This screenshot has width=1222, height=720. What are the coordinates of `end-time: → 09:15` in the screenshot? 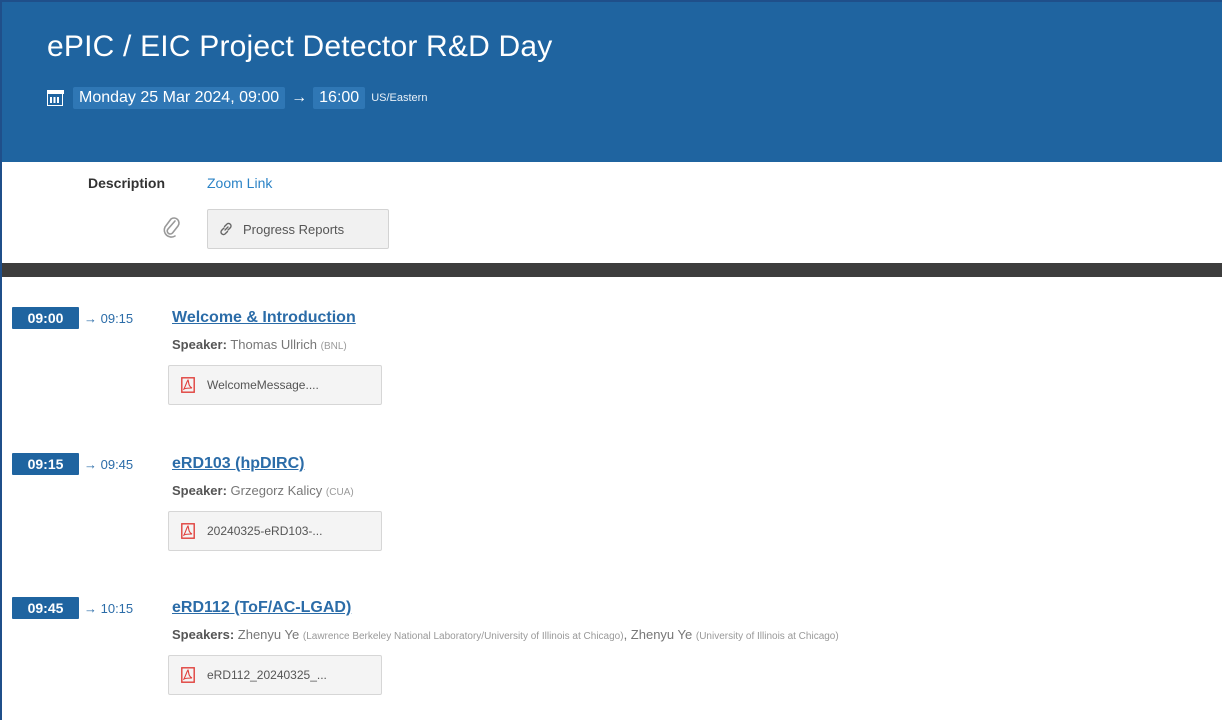 It's located at (109, 318).